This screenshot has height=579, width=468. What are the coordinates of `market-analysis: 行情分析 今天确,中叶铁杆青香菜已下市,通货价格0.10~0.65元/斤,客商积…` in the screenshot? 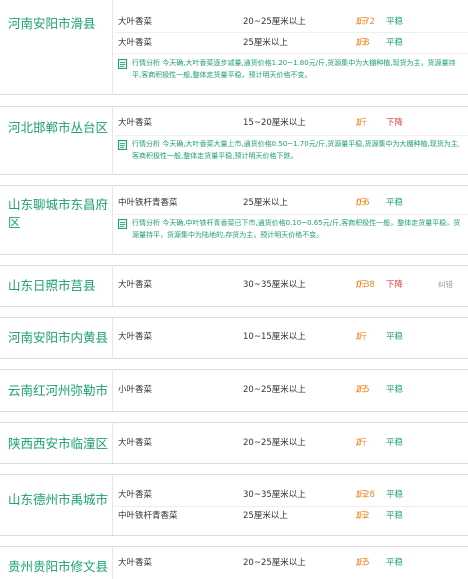 It's located at (290, 232).